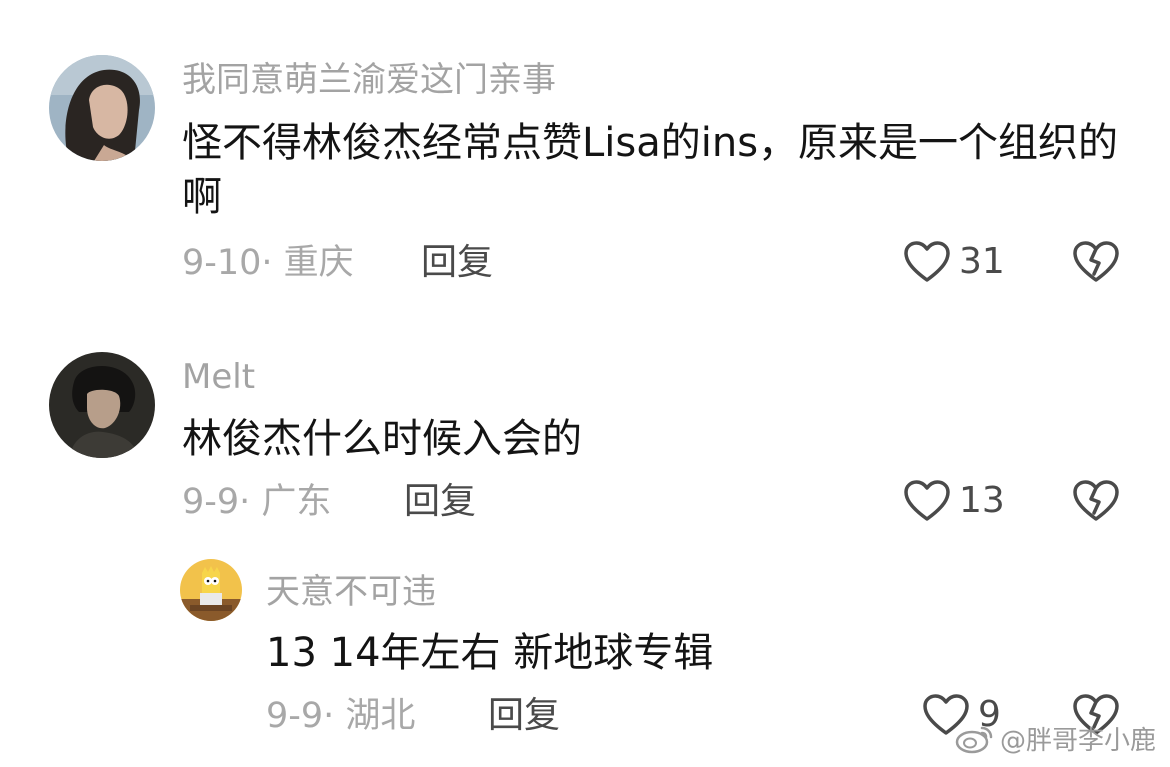 This screenshot has width=1170, height=767. I want to click on like-button: 13, so click(954, 501).